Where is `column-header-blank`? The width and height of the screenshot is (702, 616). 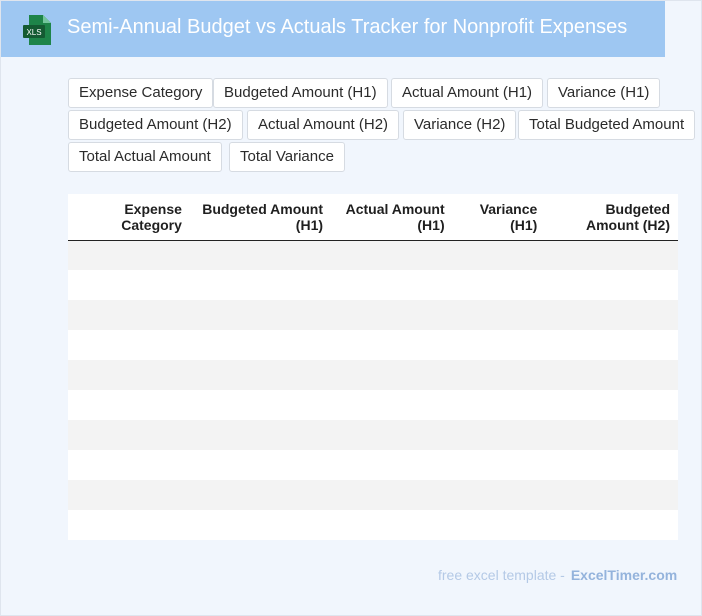
column-header-blank is located at coordinates (91, 217).